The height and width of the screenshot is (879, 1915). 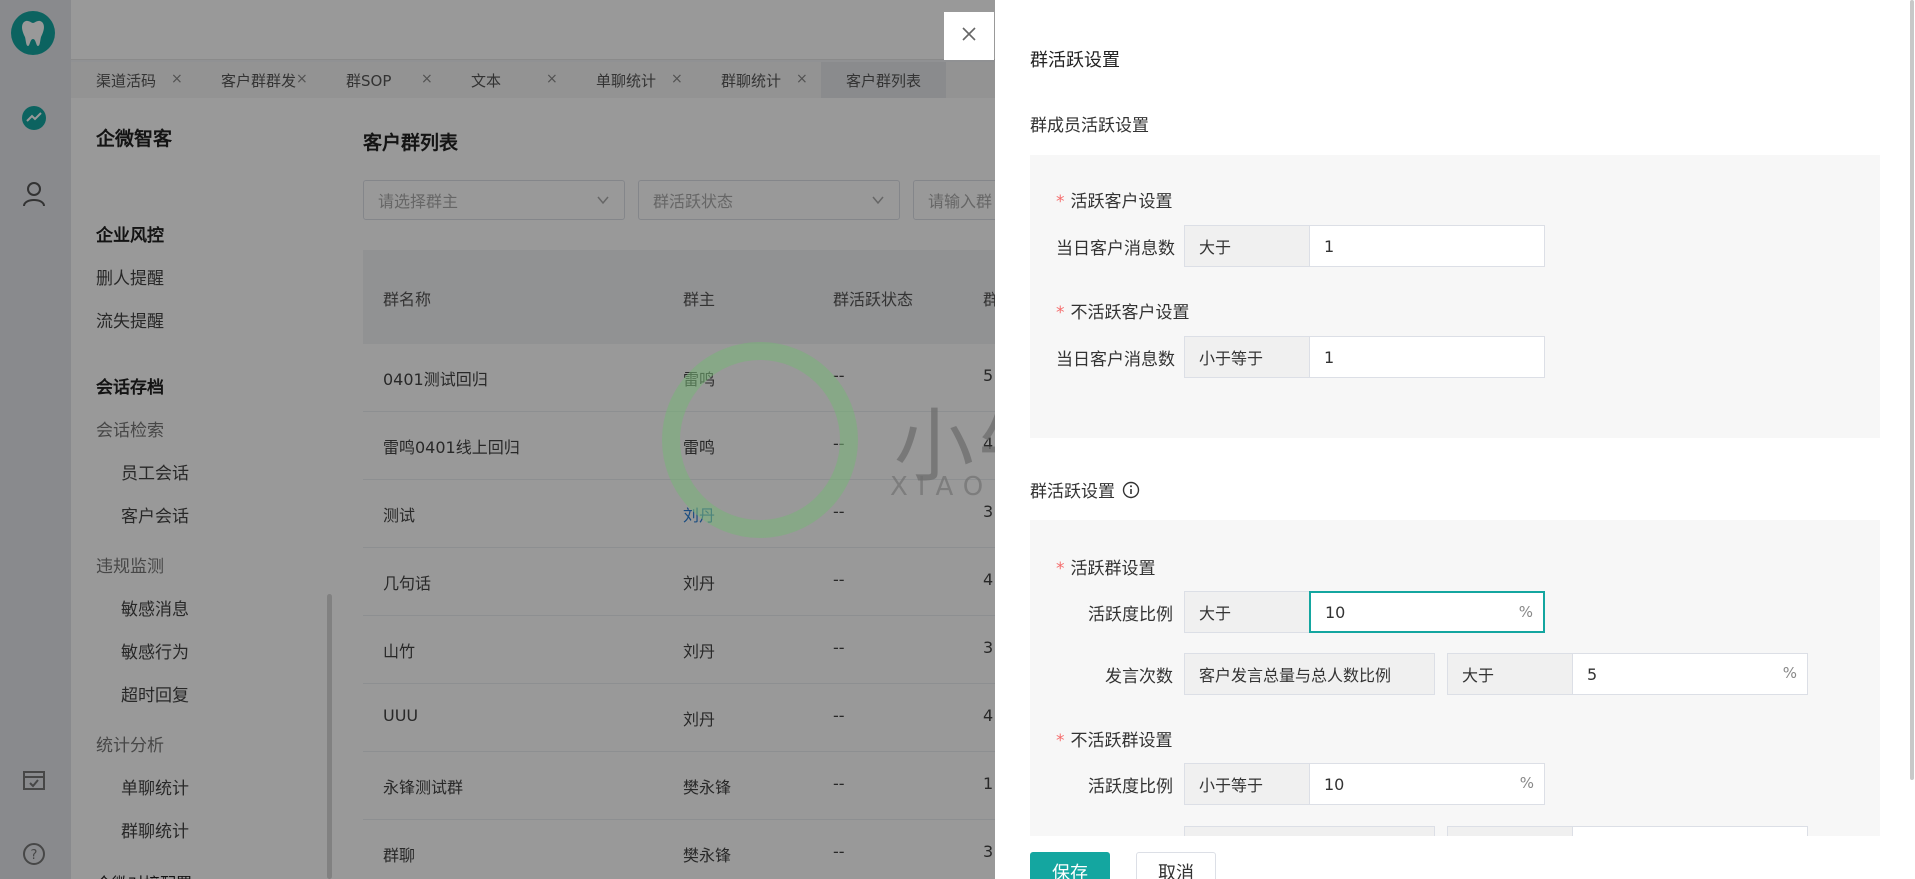 What do you see at coordinates (1335, 612) in the screenshot?
I see `active-ratio-value: 10` at bounding box center [1335, 612].